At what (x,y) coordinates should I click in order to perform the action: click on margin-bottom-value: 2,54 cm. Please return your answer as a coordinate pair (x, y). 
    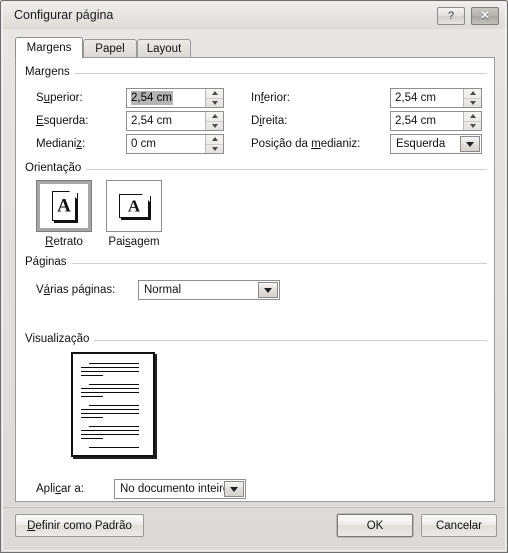
    Looking at the image, I should click on (415, 98).